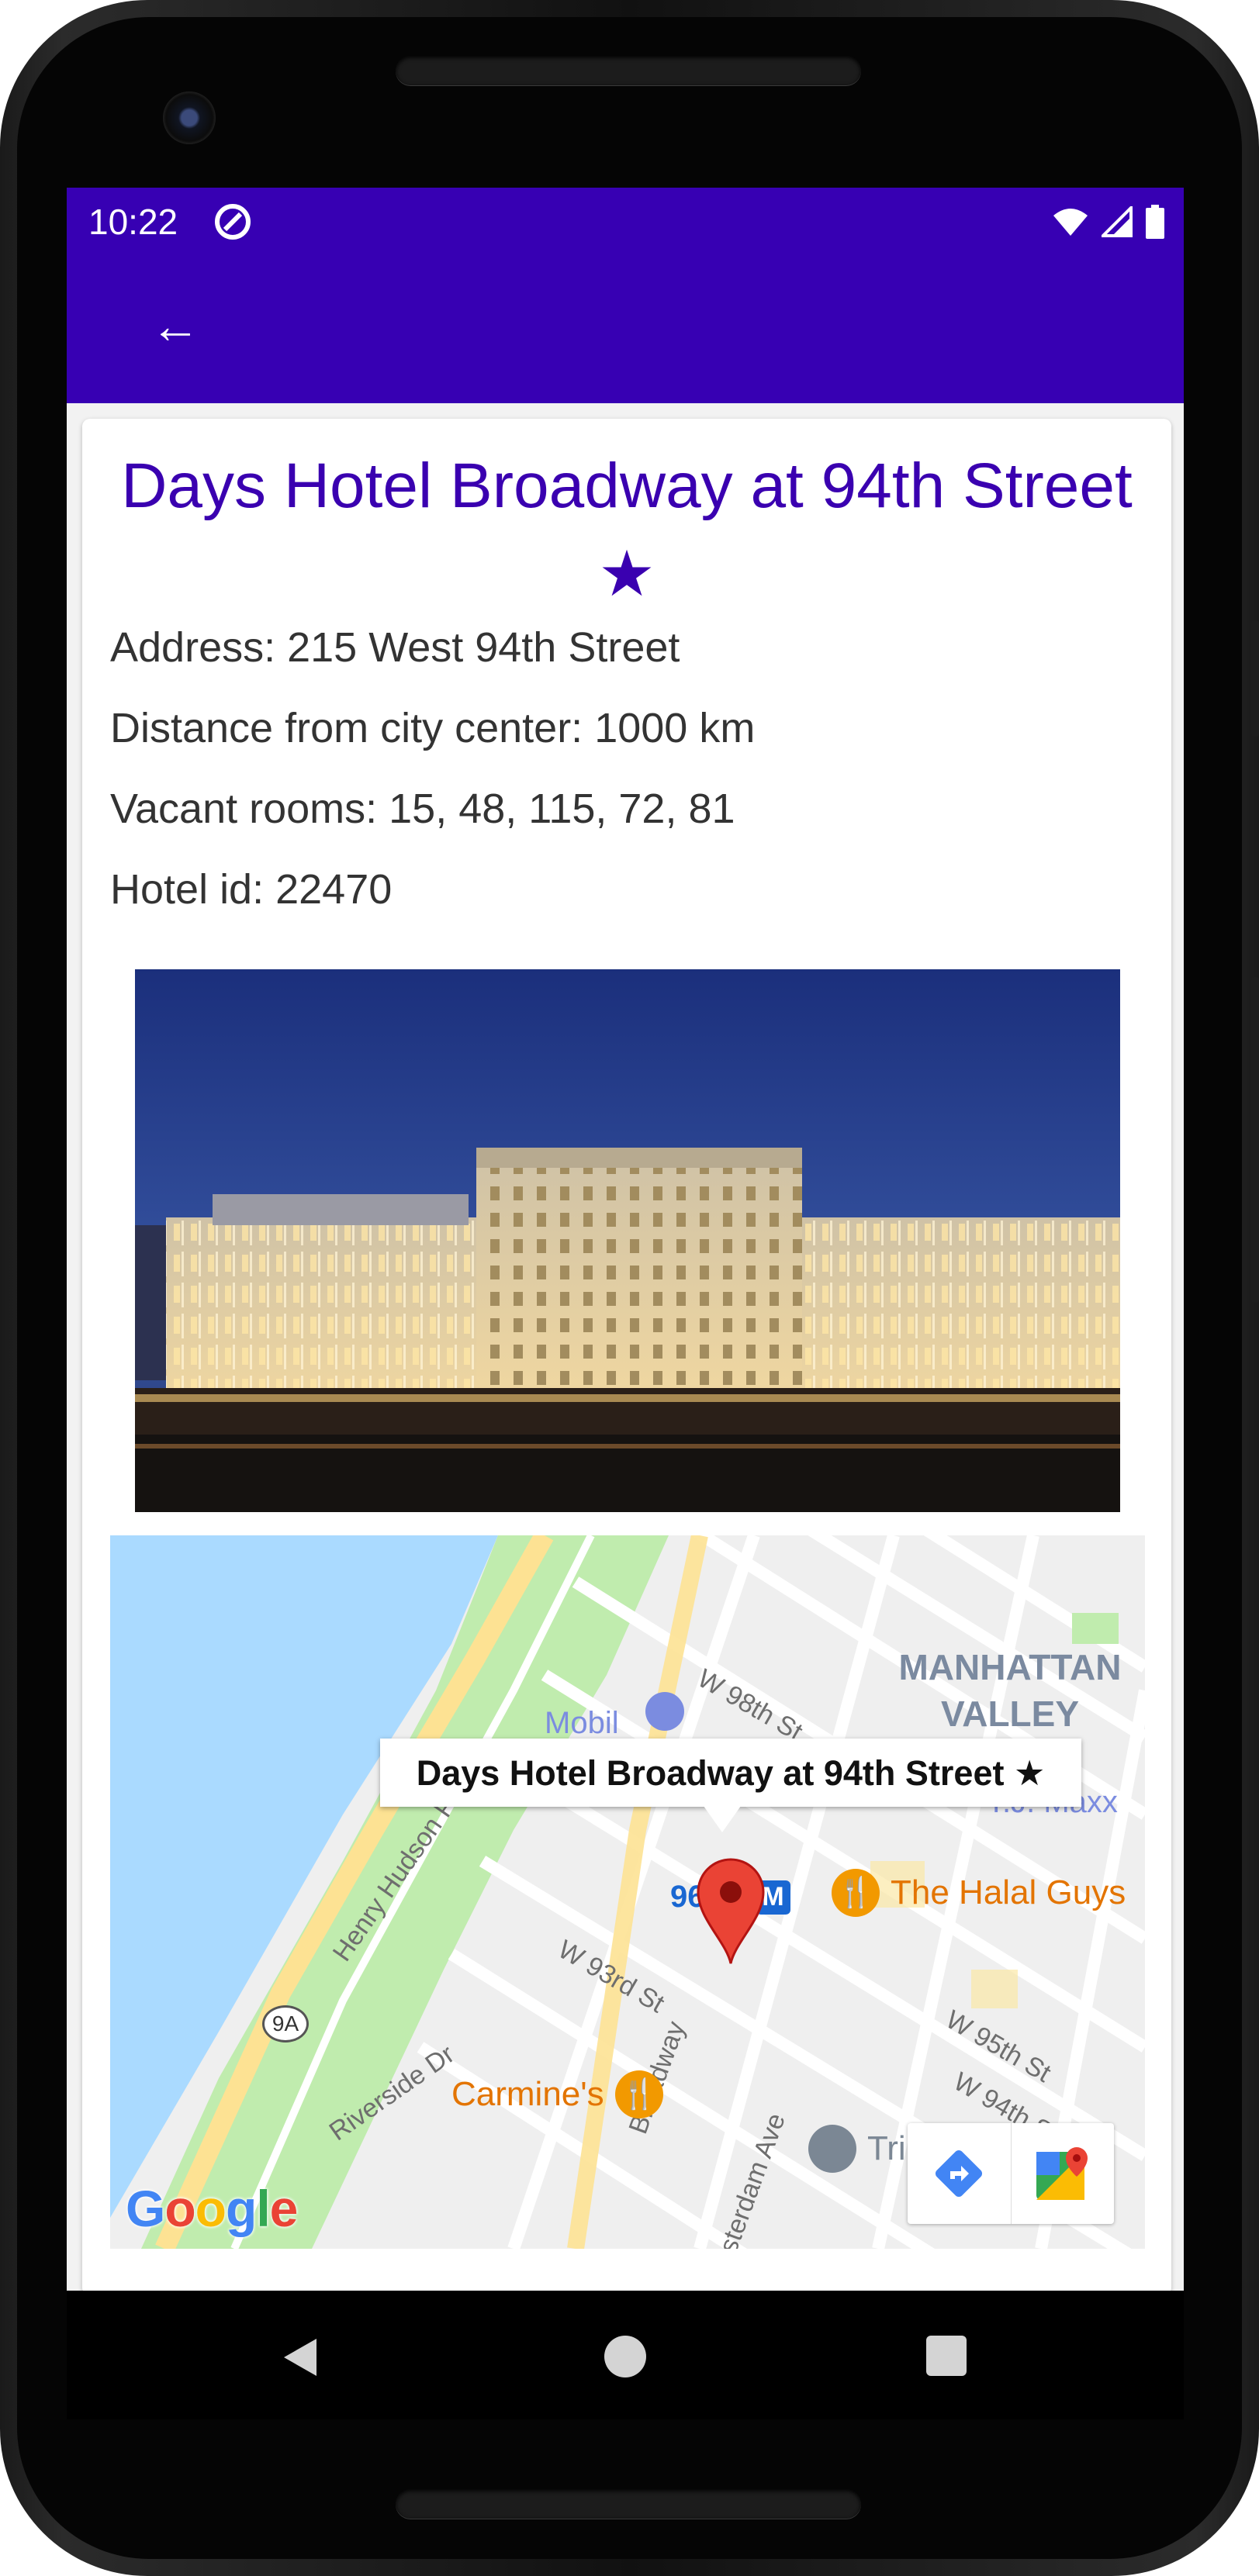 This screenshot has width=1259, height=2576. Describe the element at coordinates (189, 118) in the screenshot. I see `front-camera` at that location.